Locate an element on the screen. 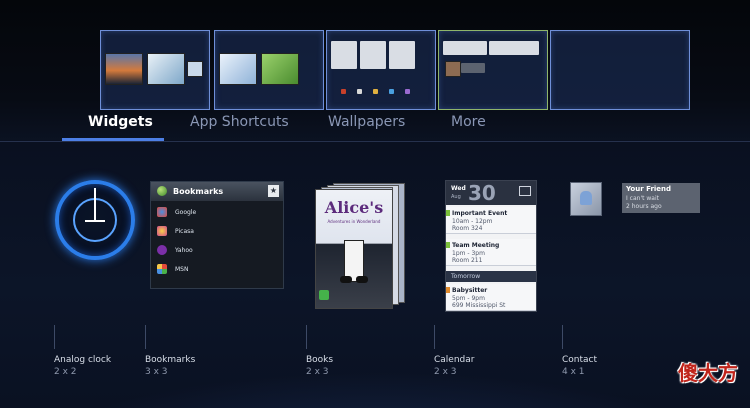 Image resolution: width=750 pixels, height=408 pixels. calendar-date: 30 is located at coordinates (482, 193).